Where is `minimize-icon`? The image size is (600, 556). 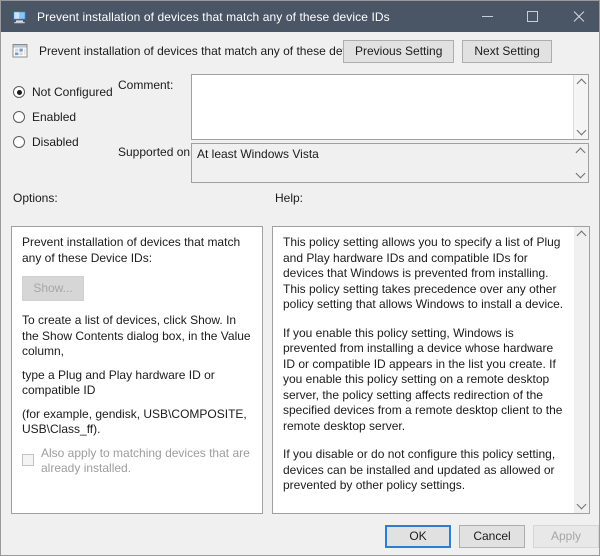 minimize-icon is located at coordinates (487, 16).